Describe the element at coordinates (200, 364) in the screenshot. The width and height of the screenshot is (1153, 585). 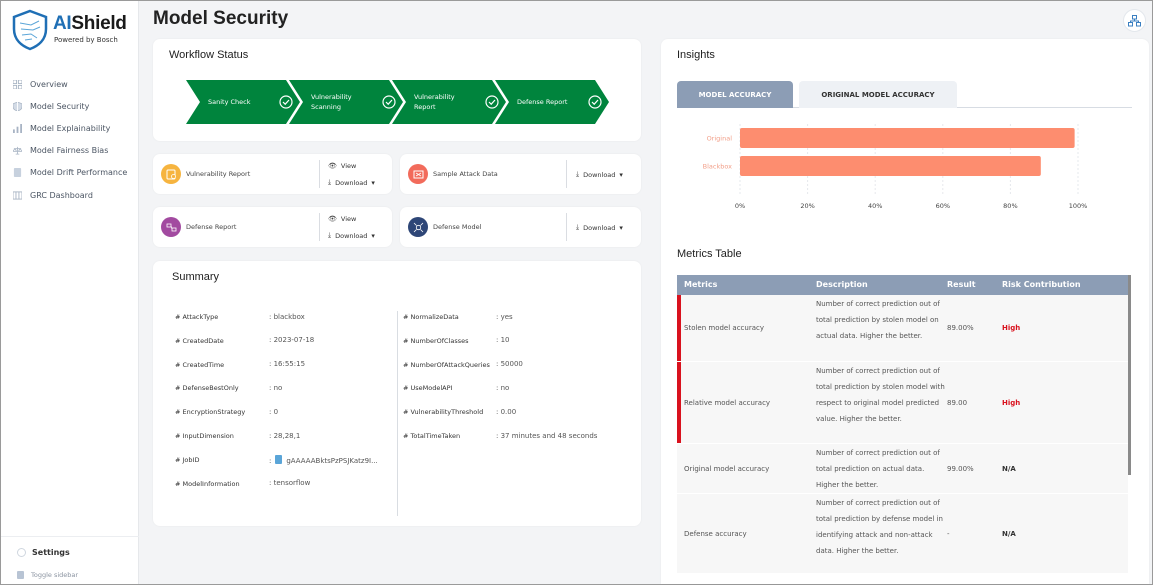
I see `summary-key: # CreatedTime` at that location.